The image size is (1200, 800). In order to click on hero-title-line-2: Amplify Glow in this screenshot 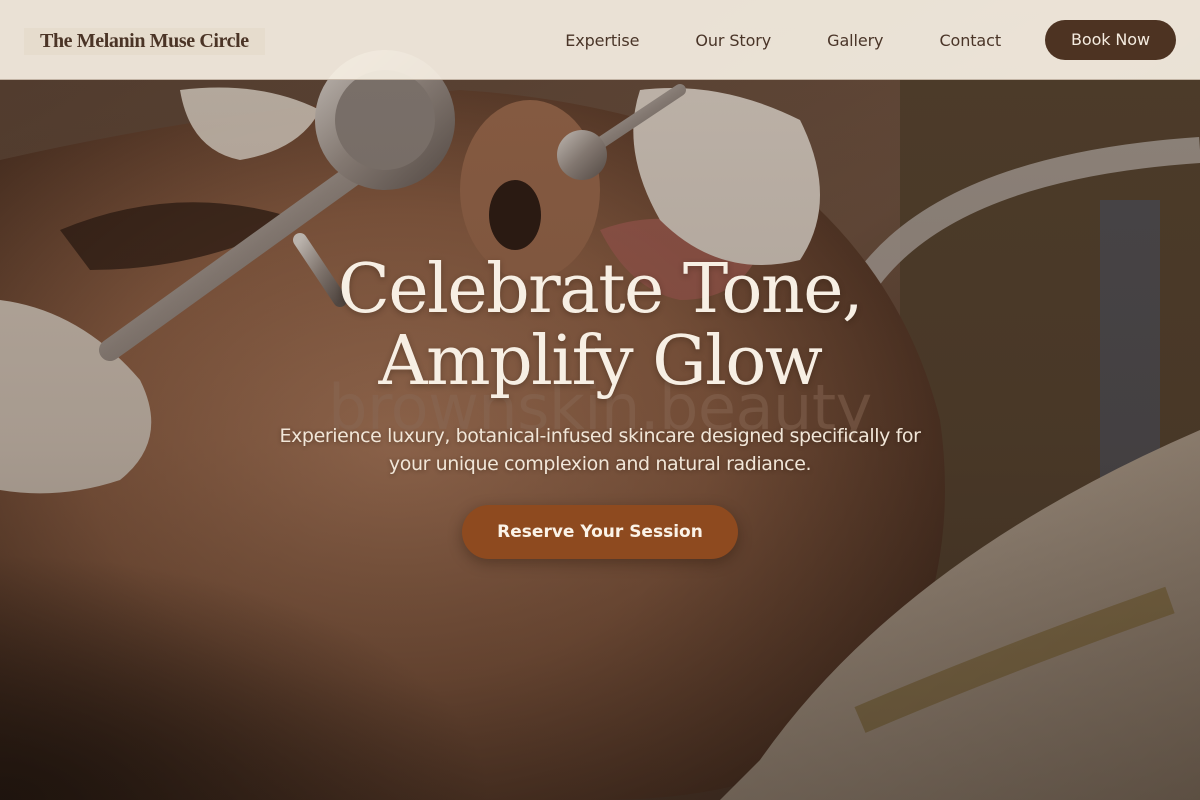, I will do `click(600, 361)`.